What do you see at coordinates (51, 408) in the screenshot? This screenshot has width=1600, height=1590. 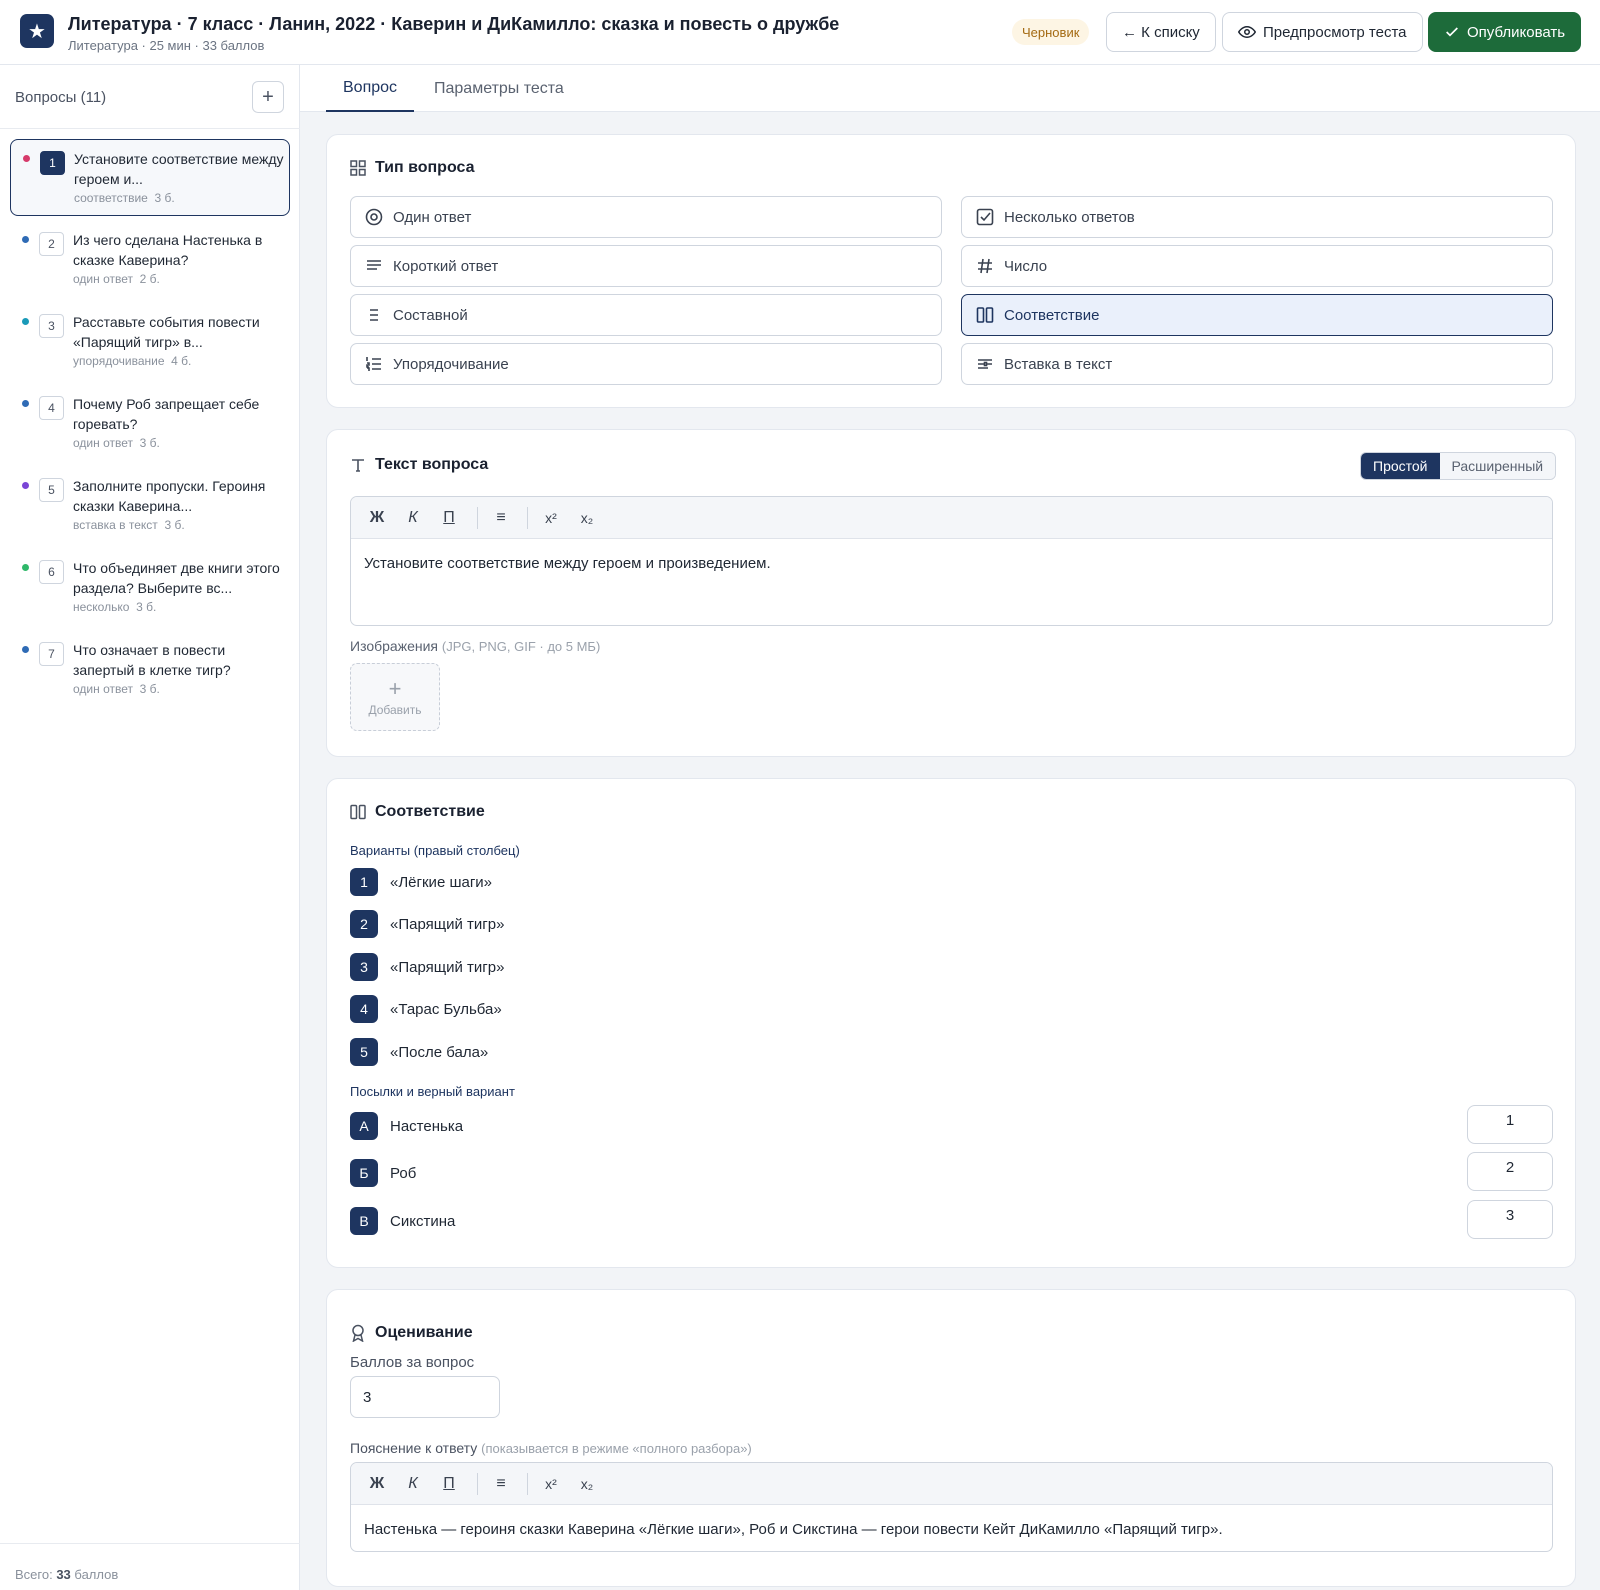 I see `question-number: 4` at bounding box center [51, 408].